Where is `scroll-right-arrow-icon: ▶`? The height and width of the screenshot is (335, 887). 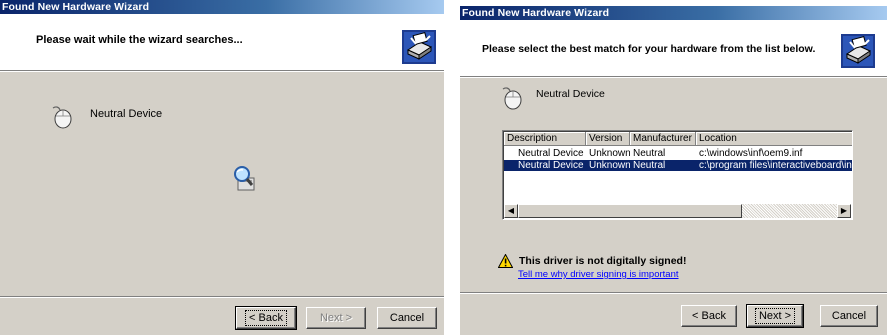 scroll-right-arrow-icon: ▶ is located at coordinates (844, 211).